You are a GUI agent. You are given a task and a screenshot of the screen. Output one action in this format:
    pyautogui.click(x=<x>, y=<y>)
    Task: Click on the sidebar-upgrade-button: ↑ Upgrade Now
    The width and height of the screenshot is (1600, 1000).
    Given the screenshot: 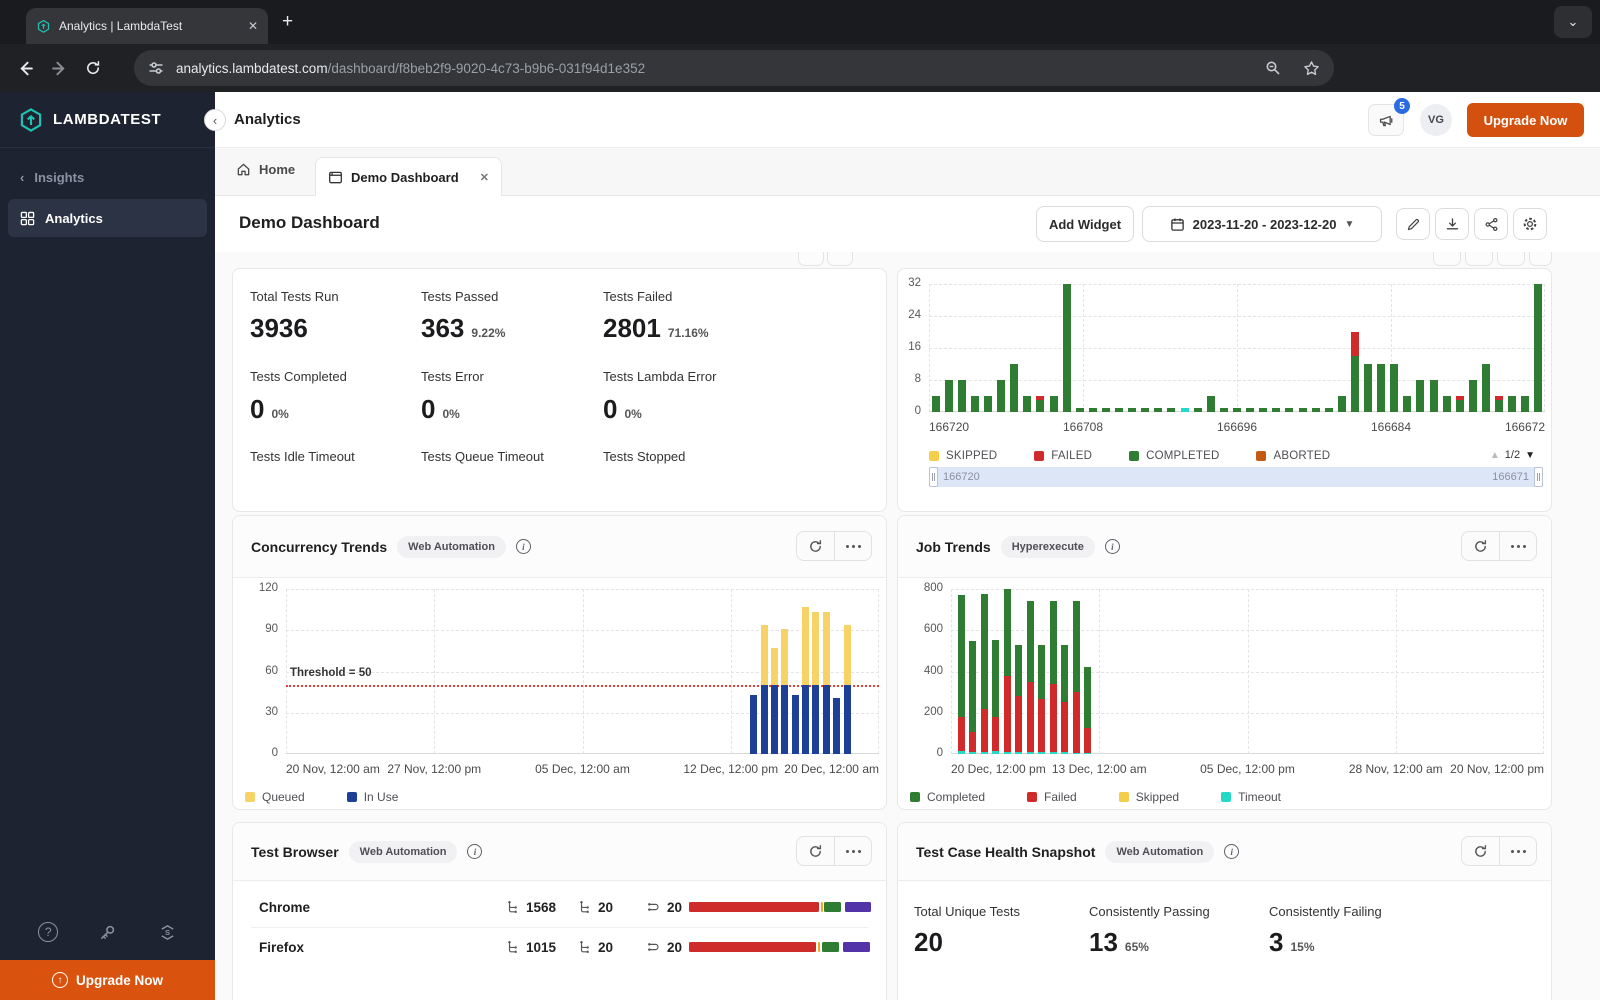 What is the action you would take?
    pyautogui.click(x=107, y=980)
    